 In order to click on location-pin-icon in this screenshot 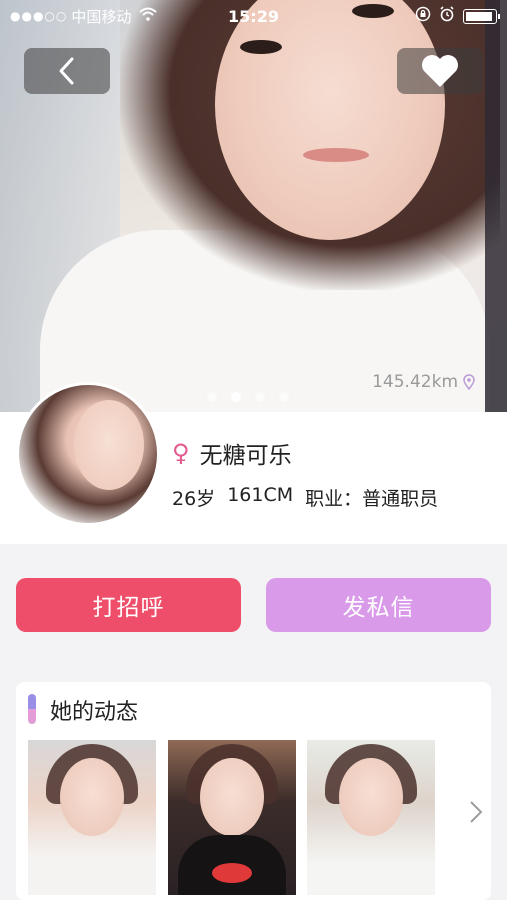, I will do `click(469, 382)`.